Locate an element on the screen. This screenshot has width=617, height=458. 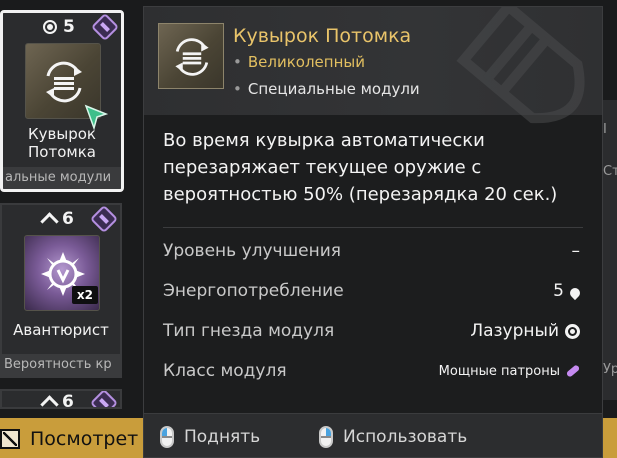
card-name: Кувырок Потомка is located at coordinates (62, 143).